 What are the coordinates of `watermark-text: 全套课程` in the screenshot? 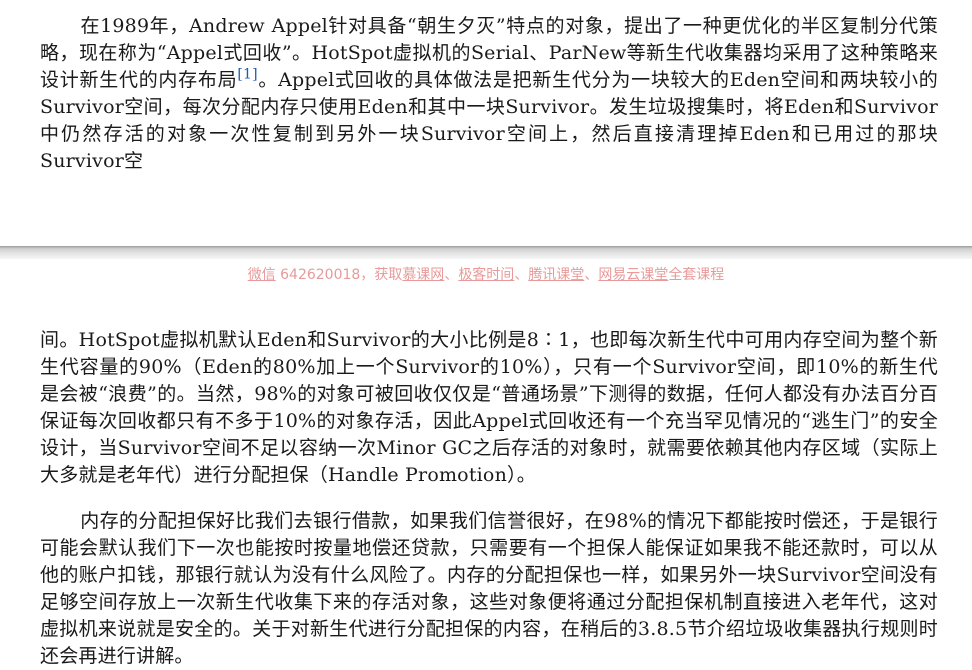 It's located at (696, 275).